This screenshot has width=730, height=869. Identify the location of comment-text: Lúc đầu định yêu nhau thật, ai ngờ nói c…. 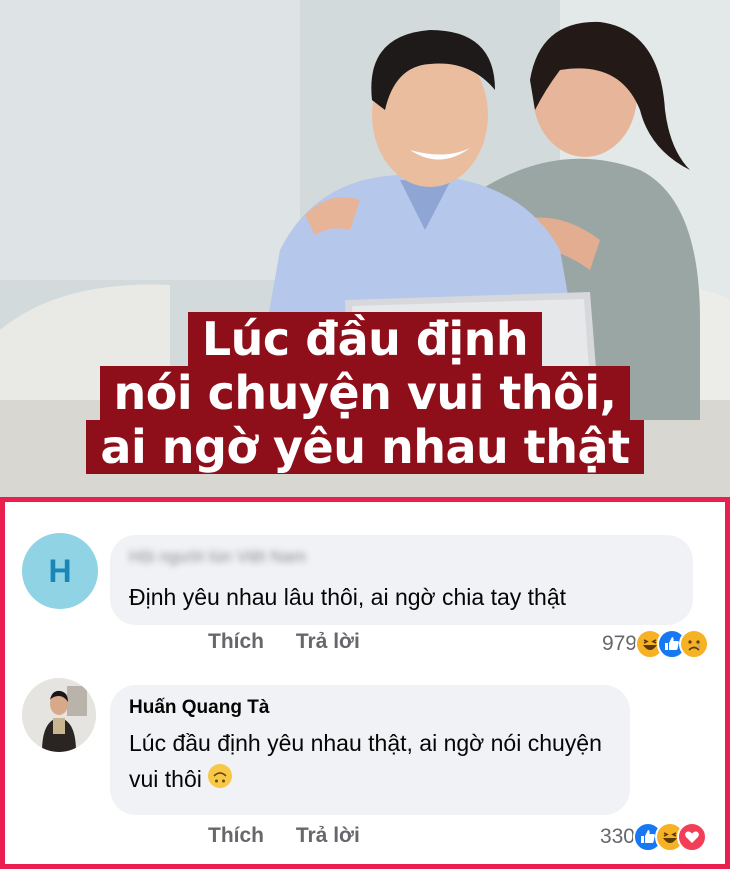
(365, 761).